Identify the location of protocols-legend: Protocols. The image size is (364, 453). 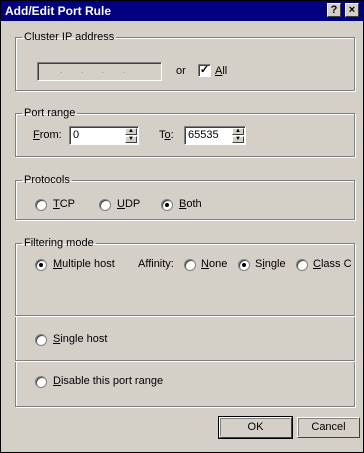
(47, 180).